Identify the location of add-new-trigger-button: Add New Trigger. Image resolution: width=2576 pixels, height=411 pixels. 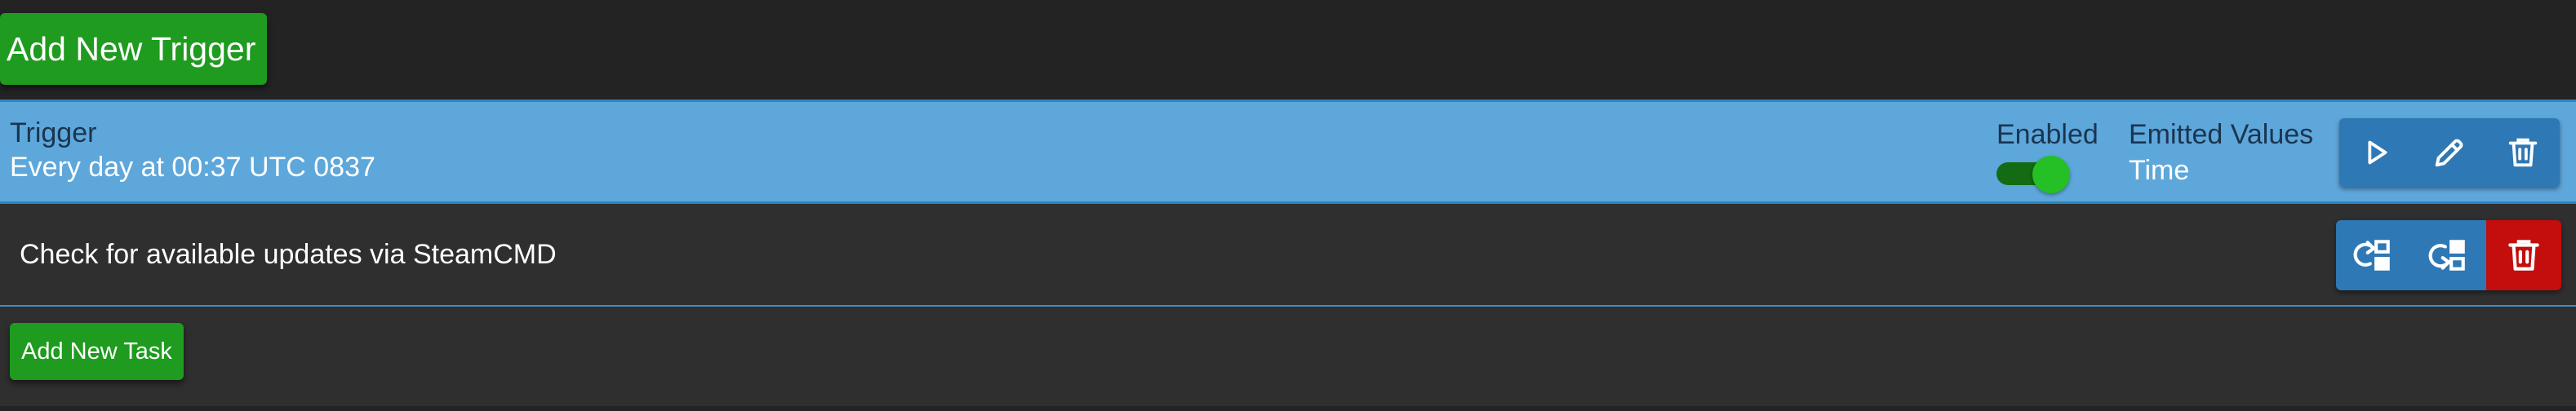
(134, 49).